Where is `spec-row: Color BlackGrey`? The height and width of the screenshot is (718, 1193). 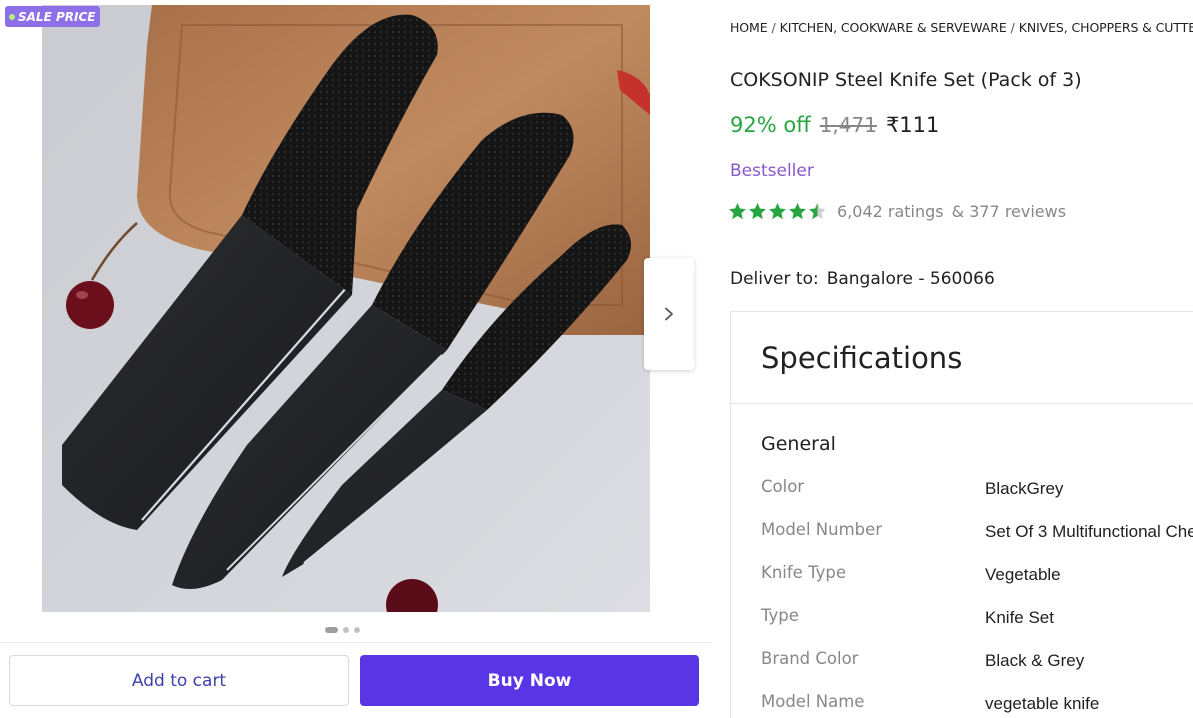 spec-row: Color BlackGrey is located at coordinates (977, 493).